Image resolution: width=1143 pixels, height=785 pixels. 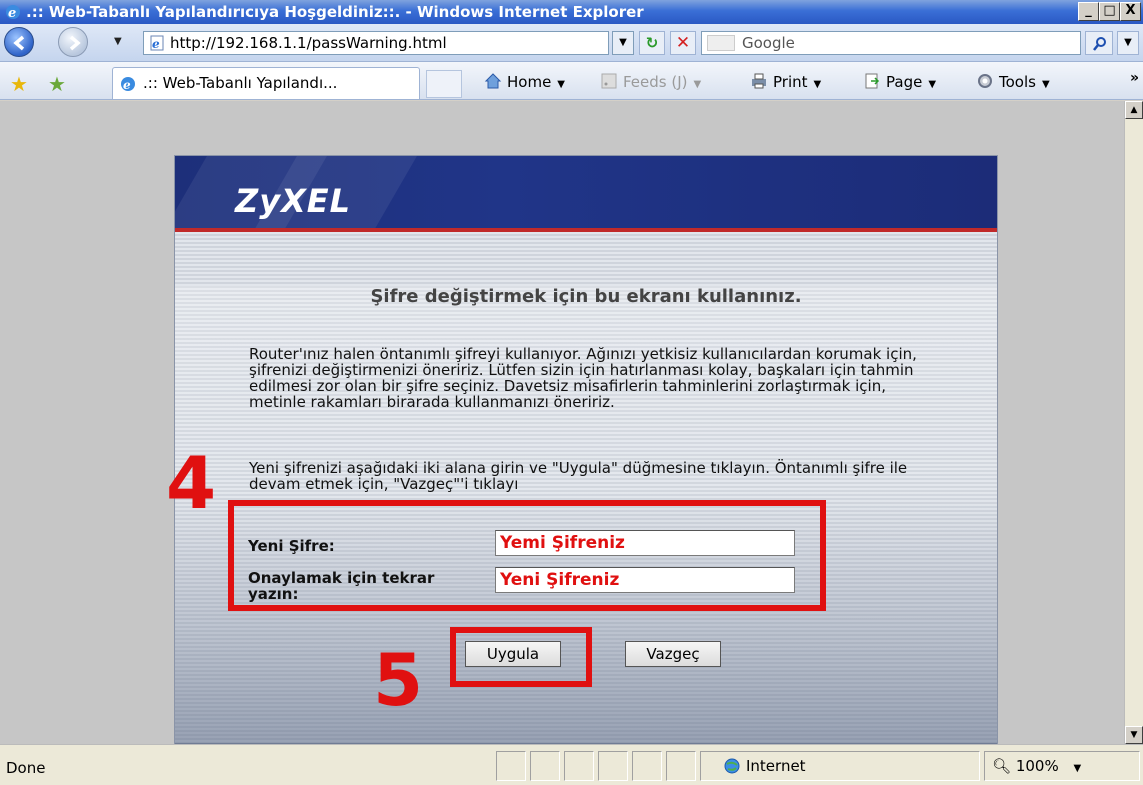 I want to click on zyxel-logo: ZyXEL, so click(x=293, y=201).